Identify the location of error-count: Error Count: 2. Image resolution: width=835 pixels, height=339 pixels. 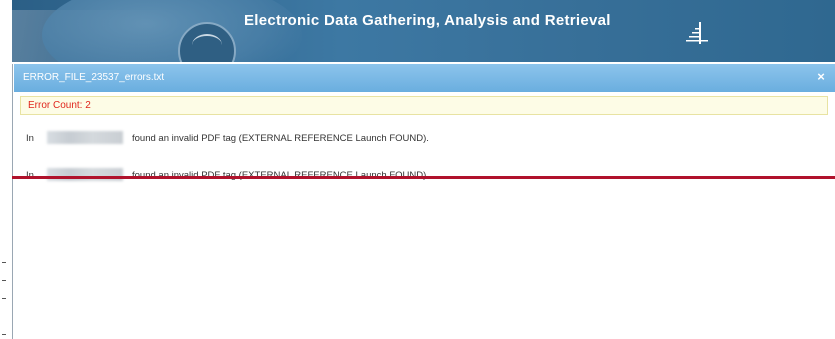
(59, 105).